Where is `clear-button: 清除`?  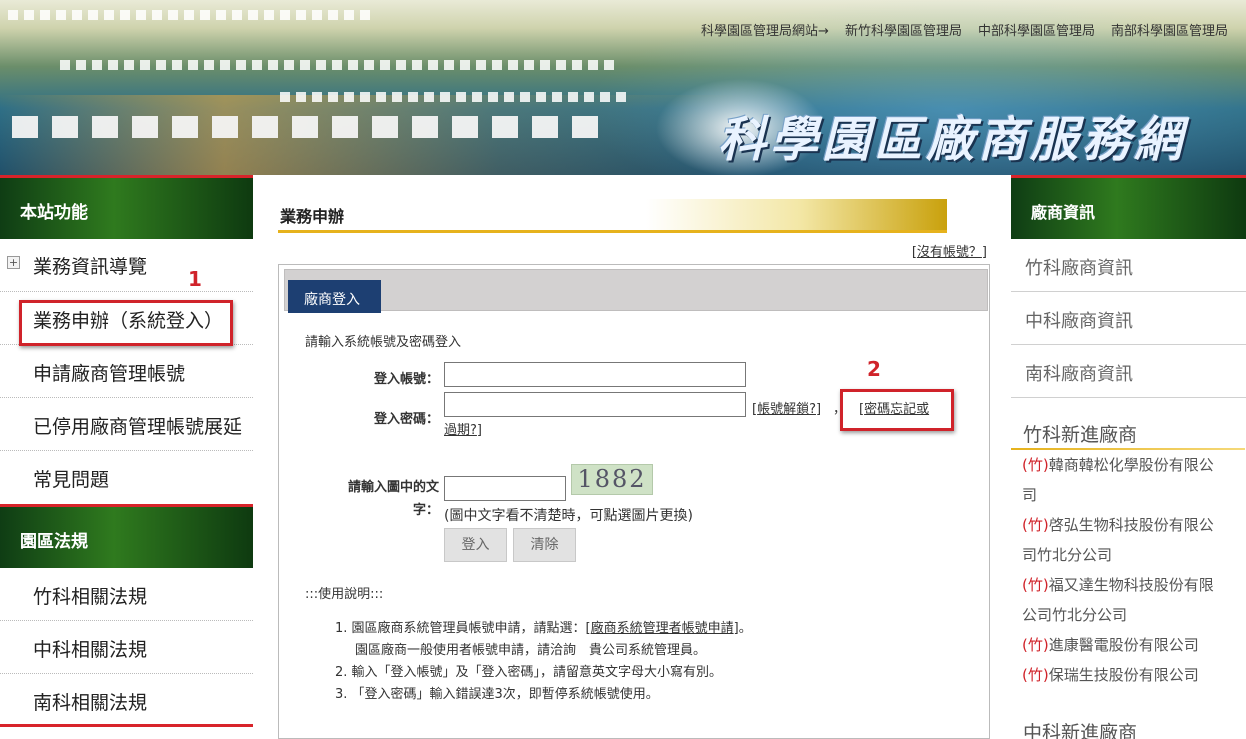 clear-button: 清除 is located at coordinates (544, 545).